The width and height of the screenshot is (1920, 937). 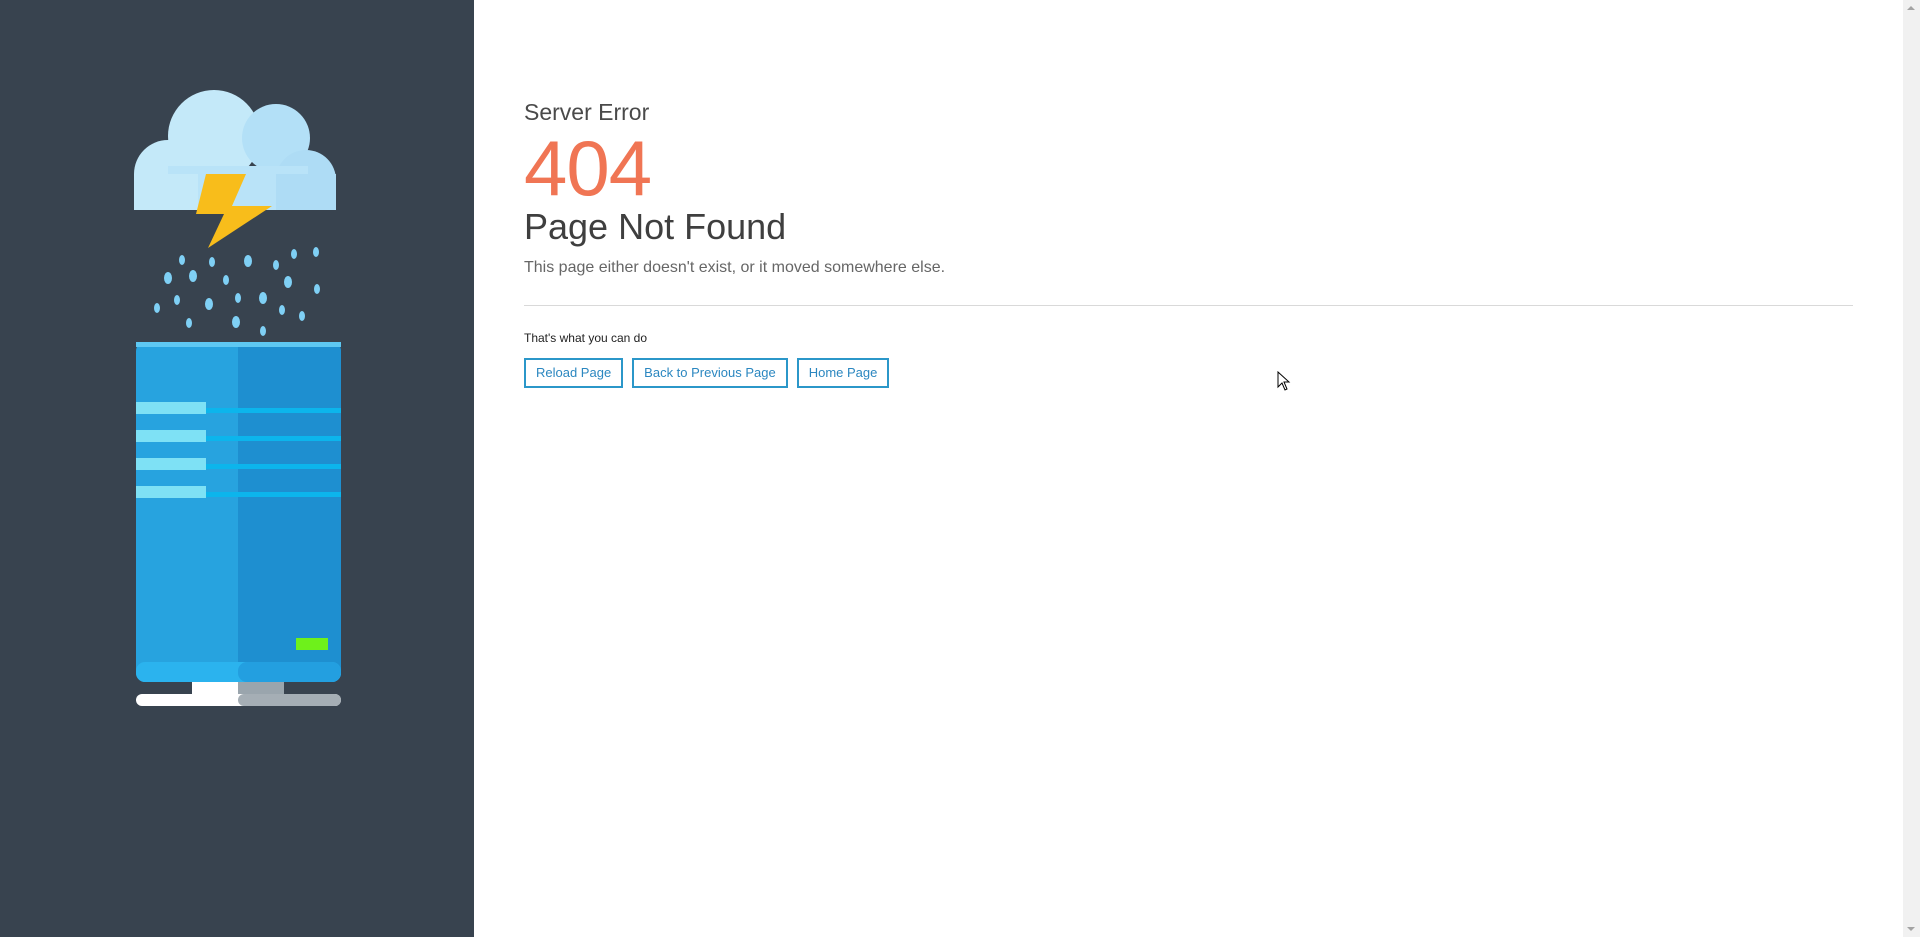 What do you see at coordinates (710, 373) in the screenshot?
I see `back-to-previous-page-button: Back to Previous Page` at bounding box center [710, 373].